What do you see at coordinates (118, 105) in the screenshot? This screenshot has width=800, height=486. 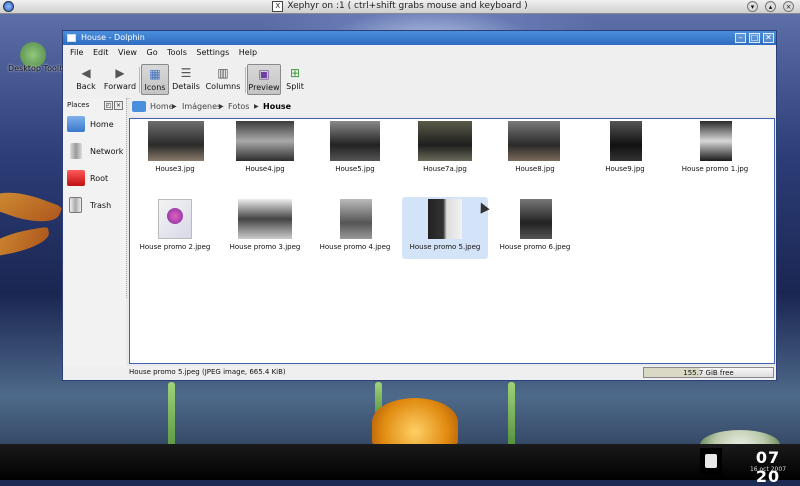 I see `places-close-button: ×` at bounding box center [118, 105].